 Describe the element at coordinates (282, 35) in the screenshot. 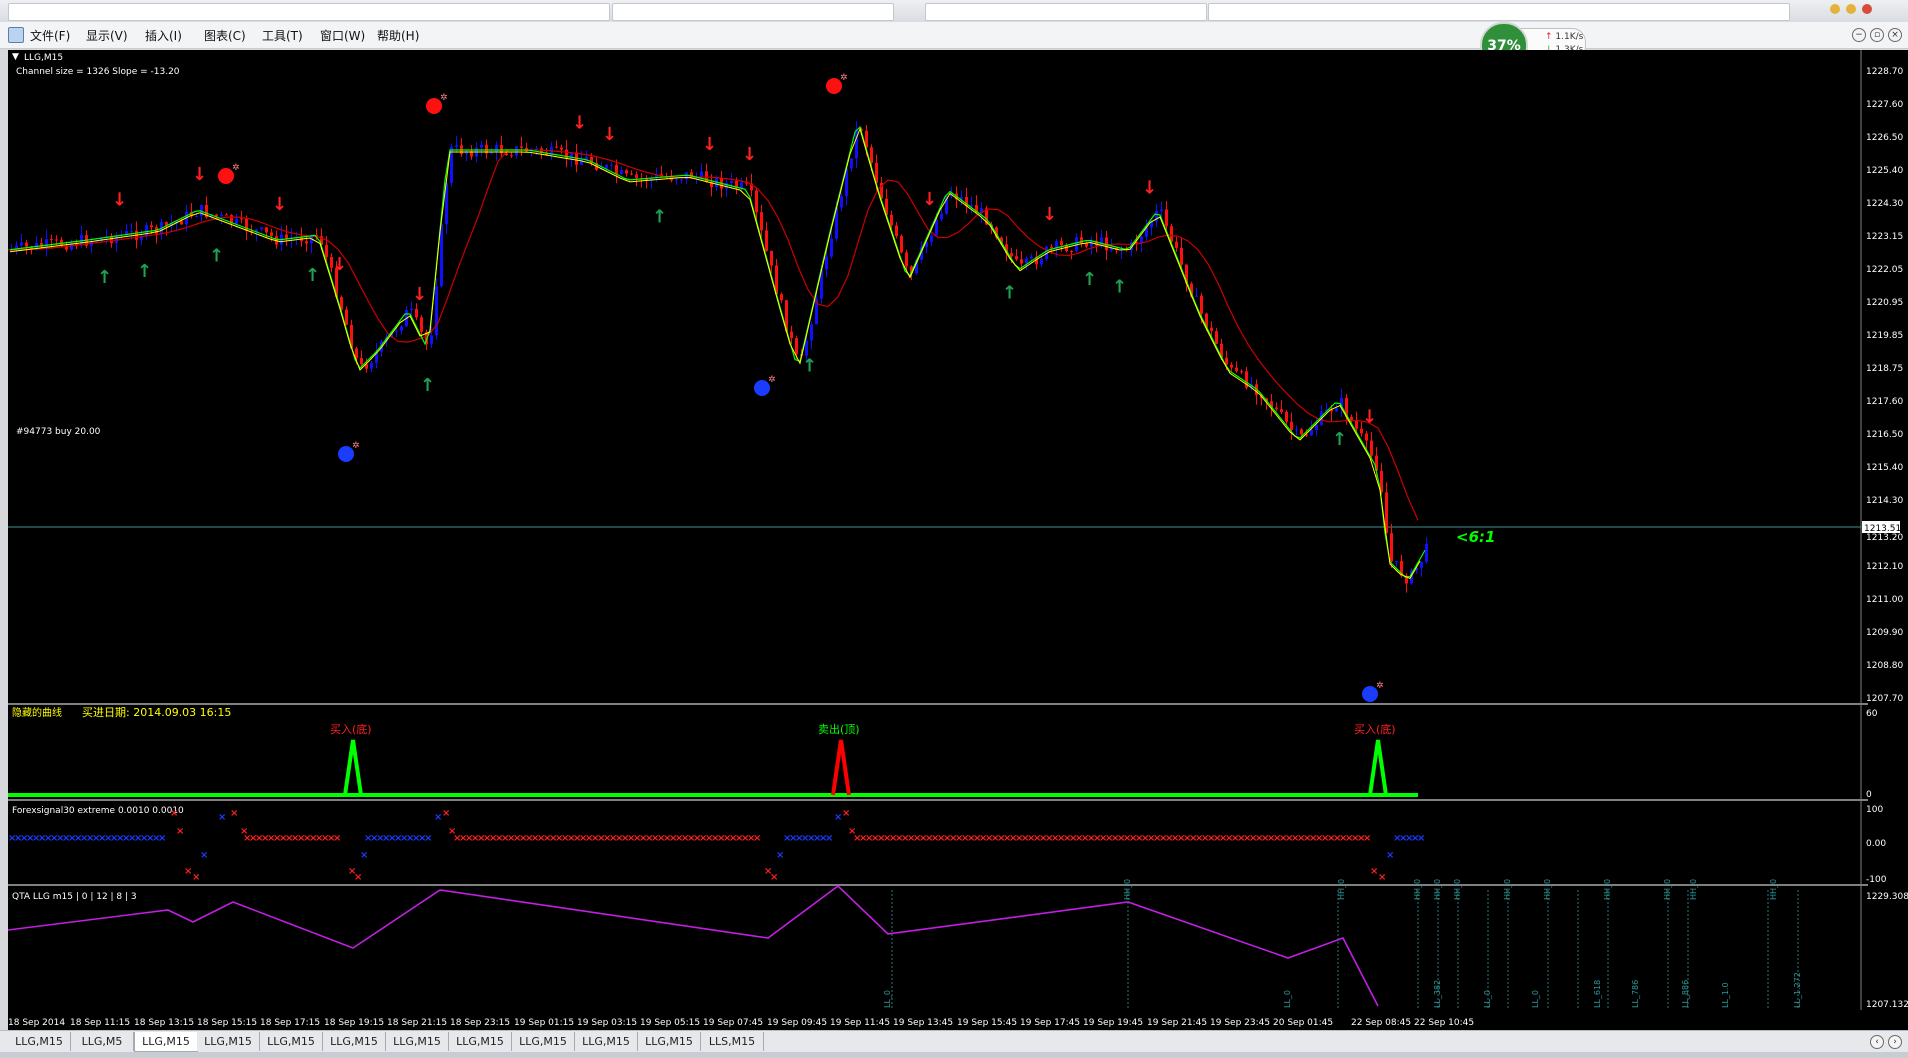

I see `menu-tools: 工具(T)` at that location.